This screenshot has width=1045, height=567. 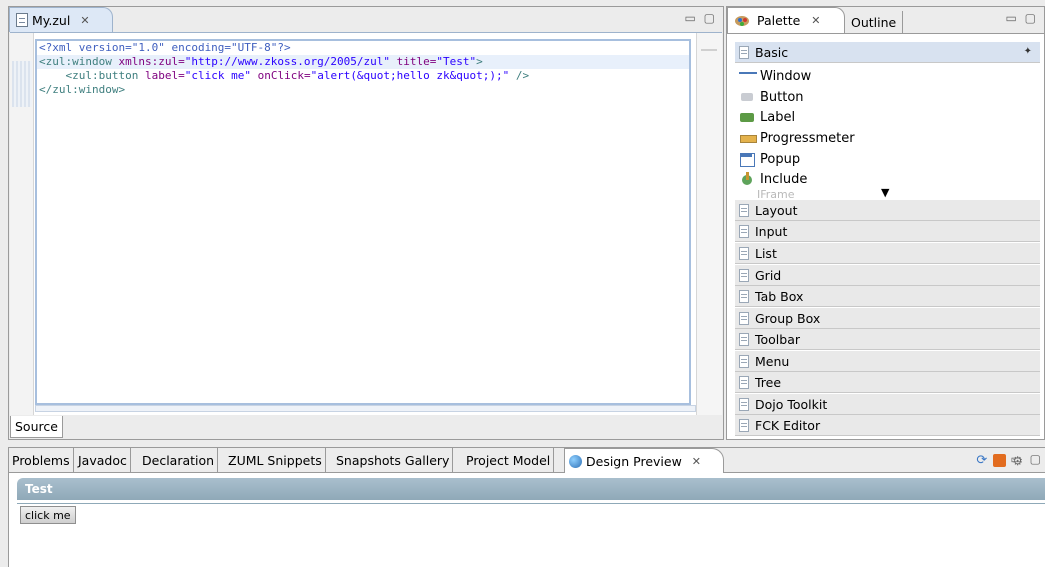 I want to click on palette-tabbar: Palette ✕ Outline ▭ ▢, so click(x=885, y=20).